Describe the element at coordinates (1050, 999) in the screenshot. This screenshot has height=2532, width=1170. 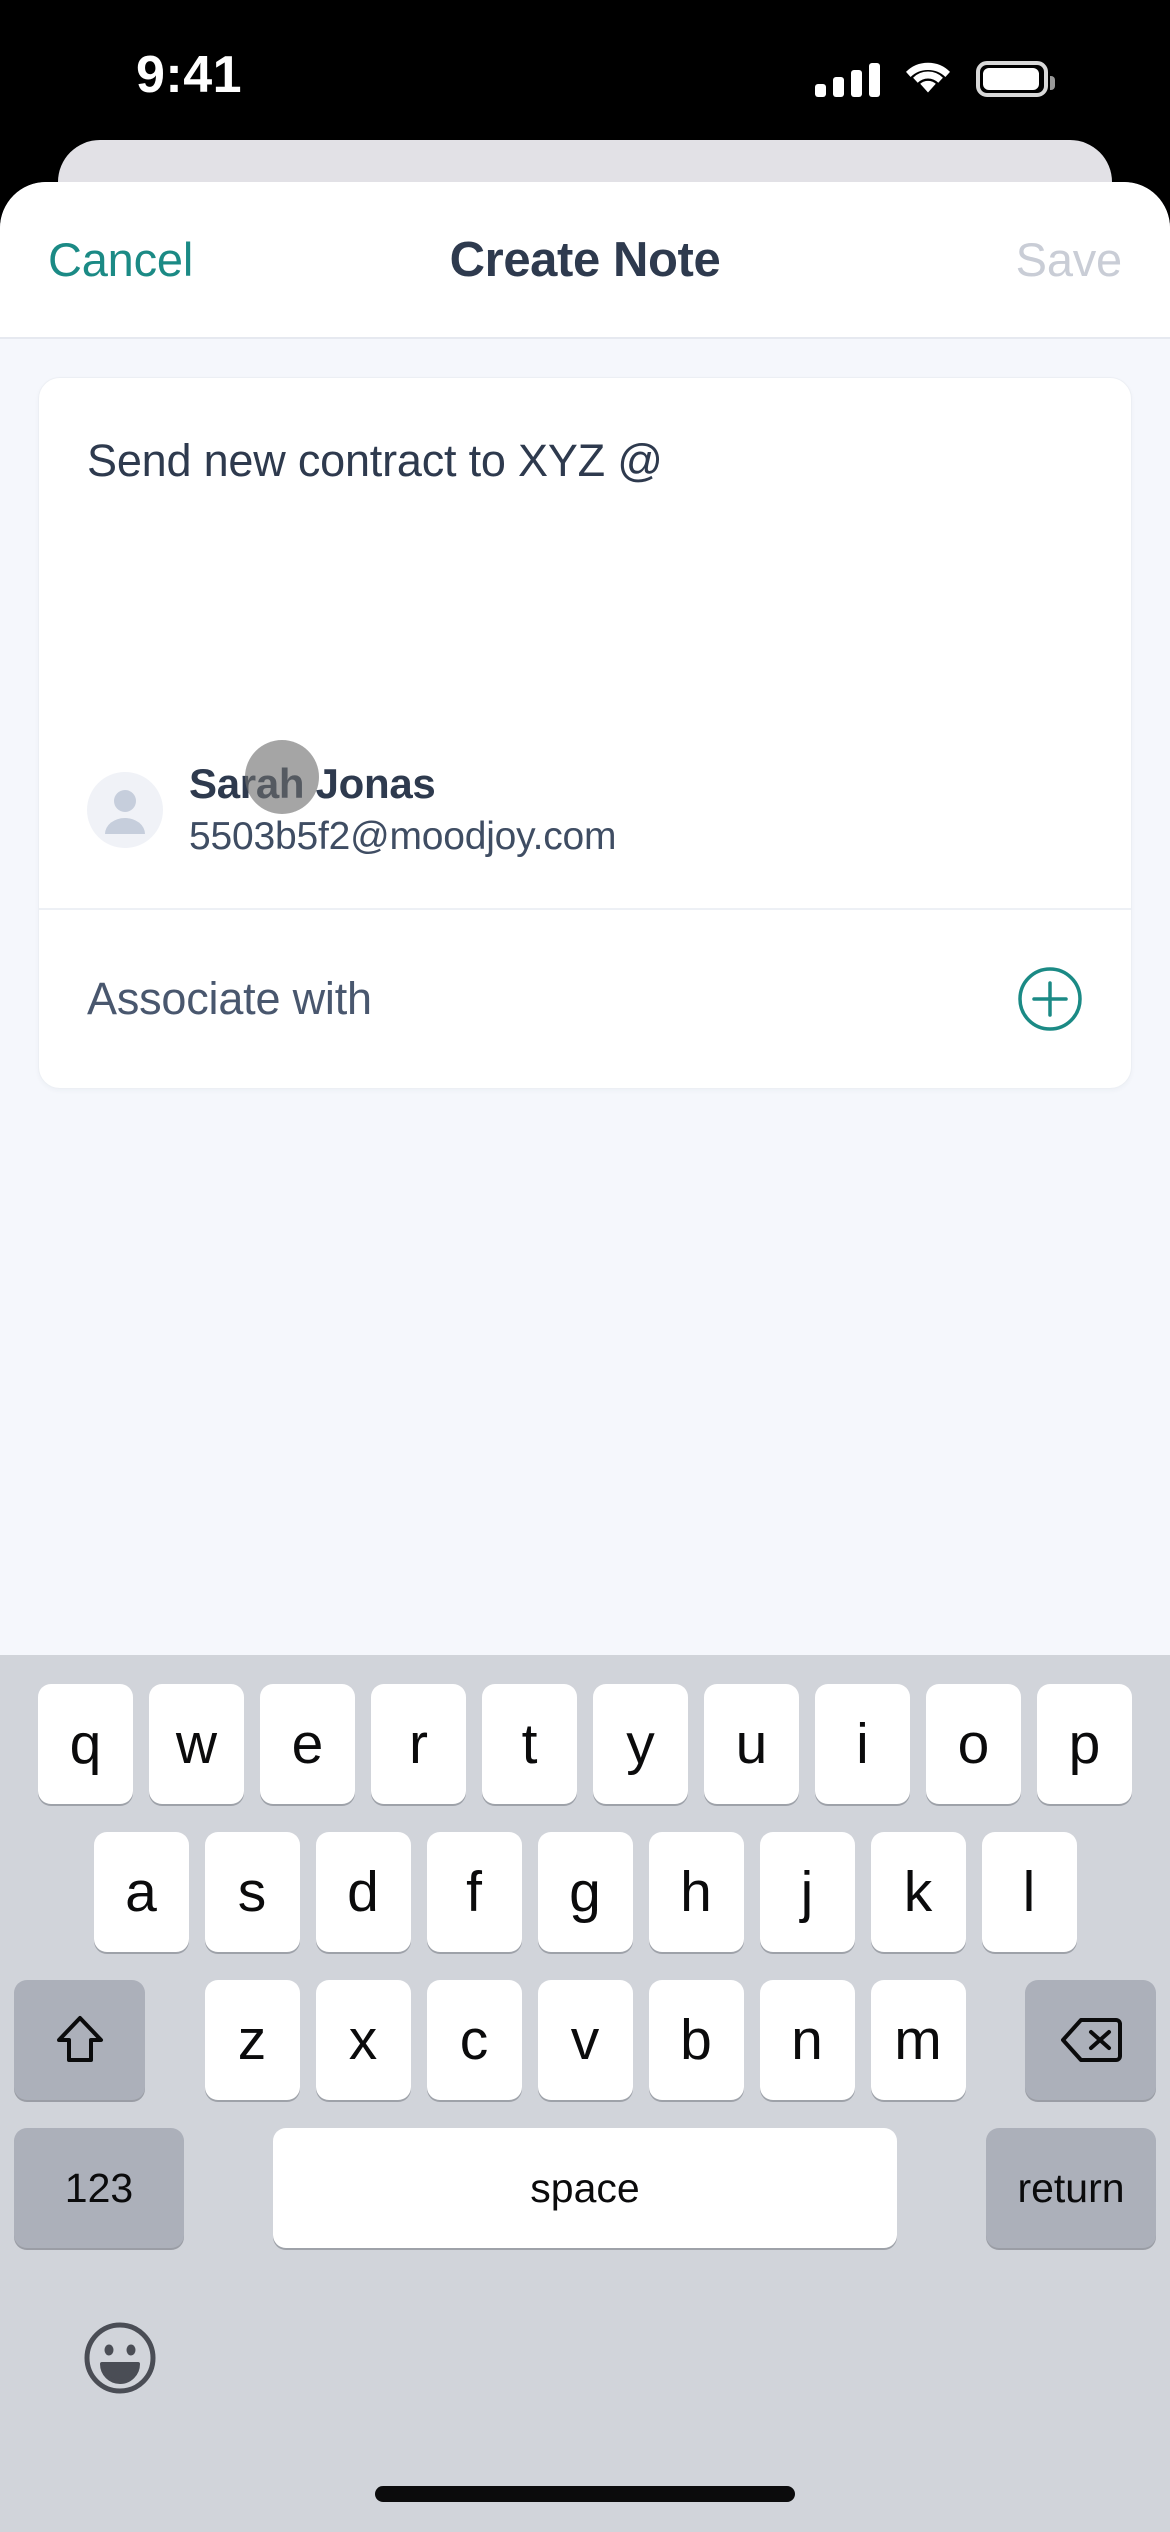
I see `plus-circle-icon` at that location.